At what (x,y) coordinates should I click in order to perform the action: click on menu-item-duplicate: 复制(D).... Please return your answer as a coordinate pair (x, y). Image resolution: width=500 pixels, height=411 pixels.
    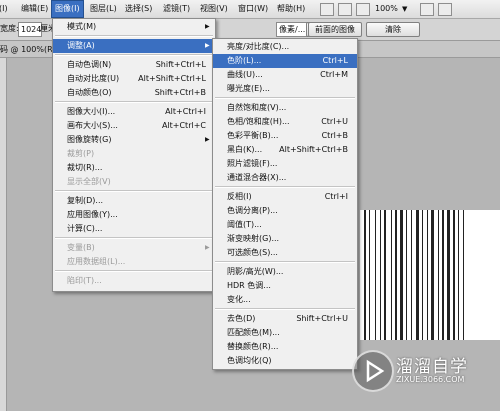
    Looking at the image, I should click on (134, 201).